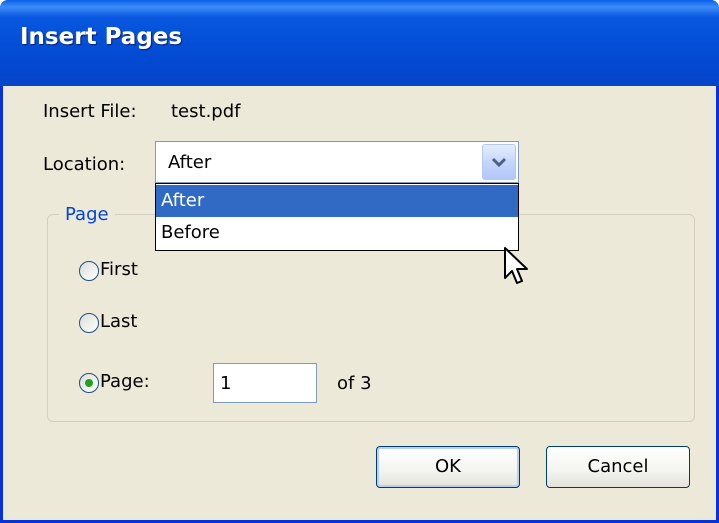  I want to click on page-number-input, so click(265, 383).